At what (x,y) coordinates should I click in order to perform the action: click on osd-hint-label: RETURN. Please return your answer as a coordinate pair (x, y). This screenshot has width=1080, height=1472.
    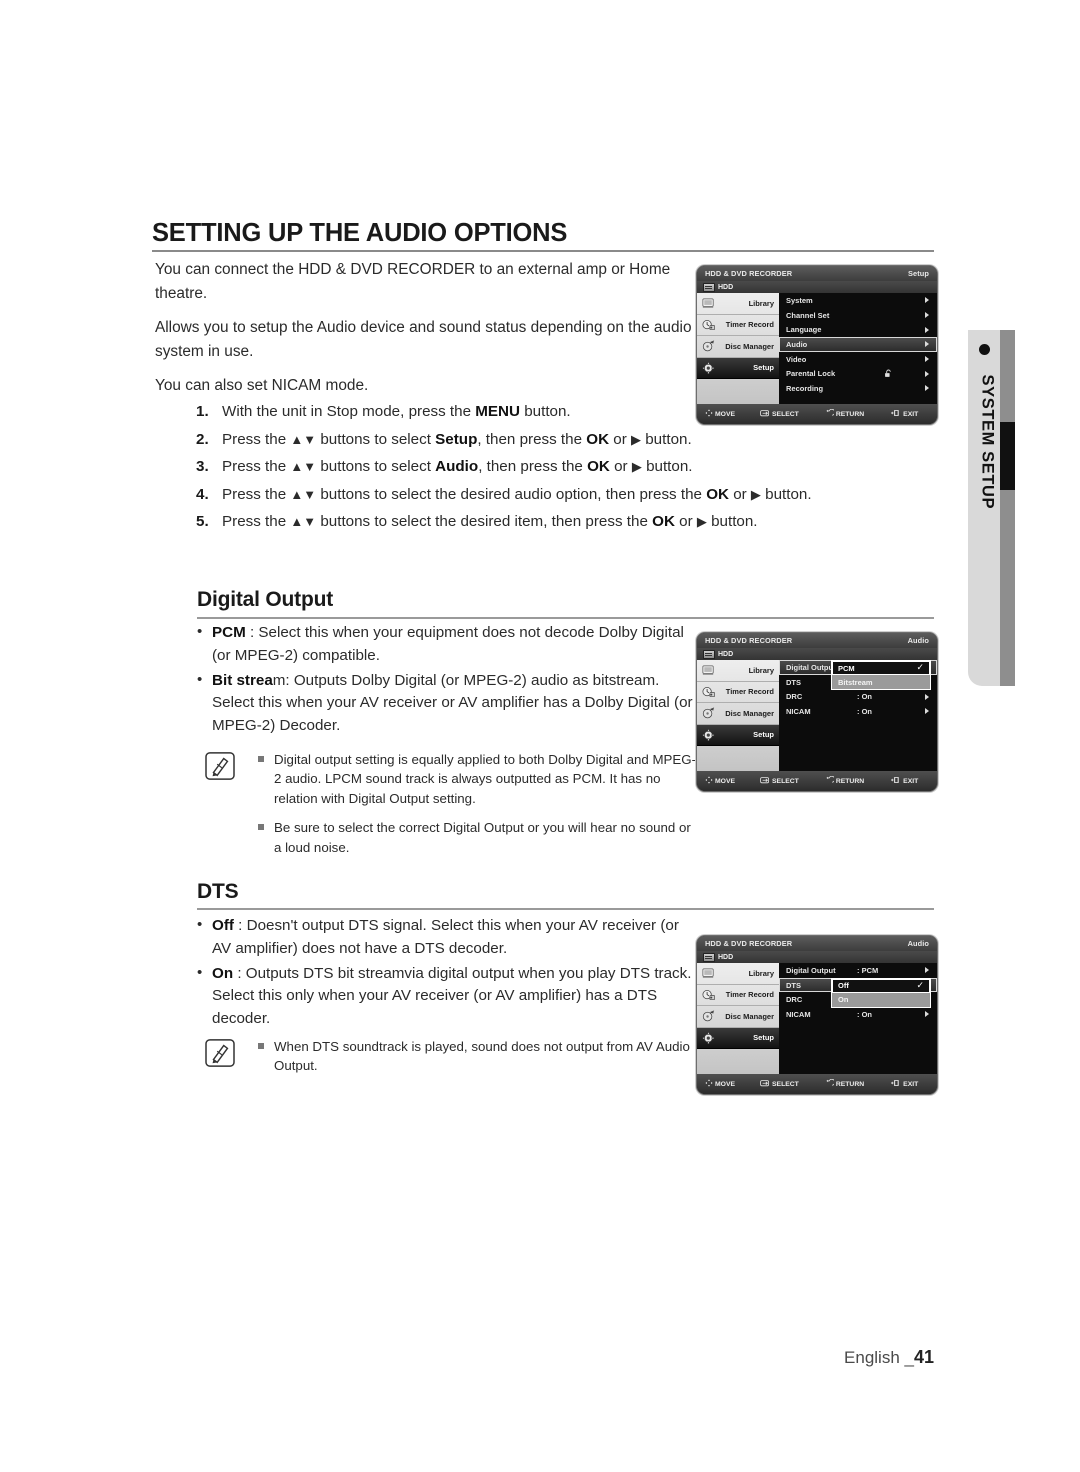
    Looking at the image, I should click on (850, 414).